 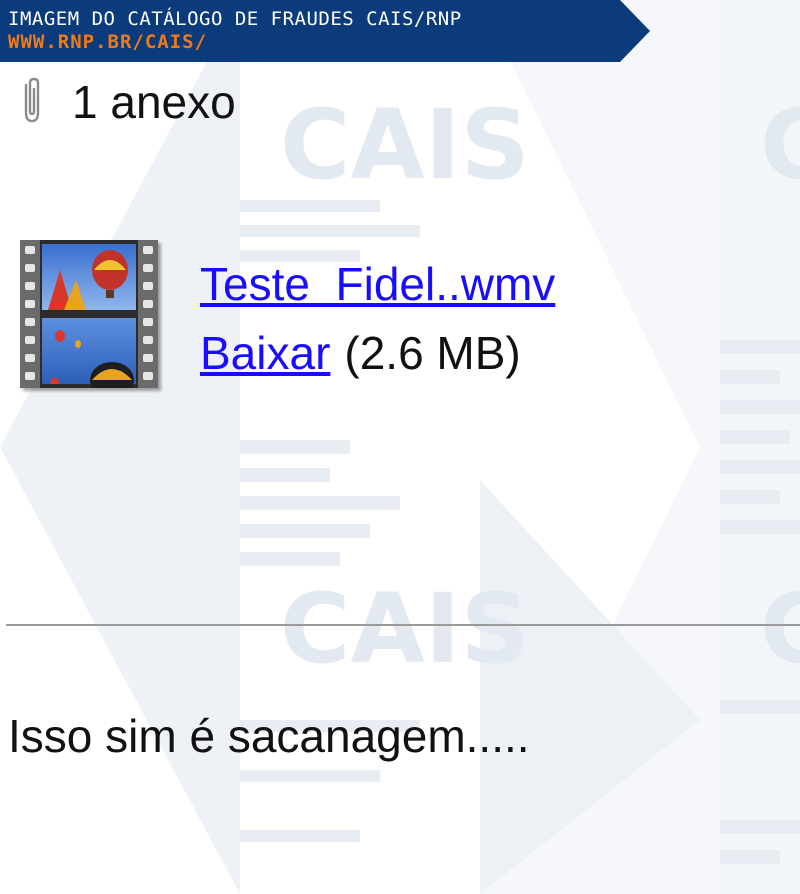 I want to click on attachment-count-label: 1 anexo, so click(x=154, y=102).